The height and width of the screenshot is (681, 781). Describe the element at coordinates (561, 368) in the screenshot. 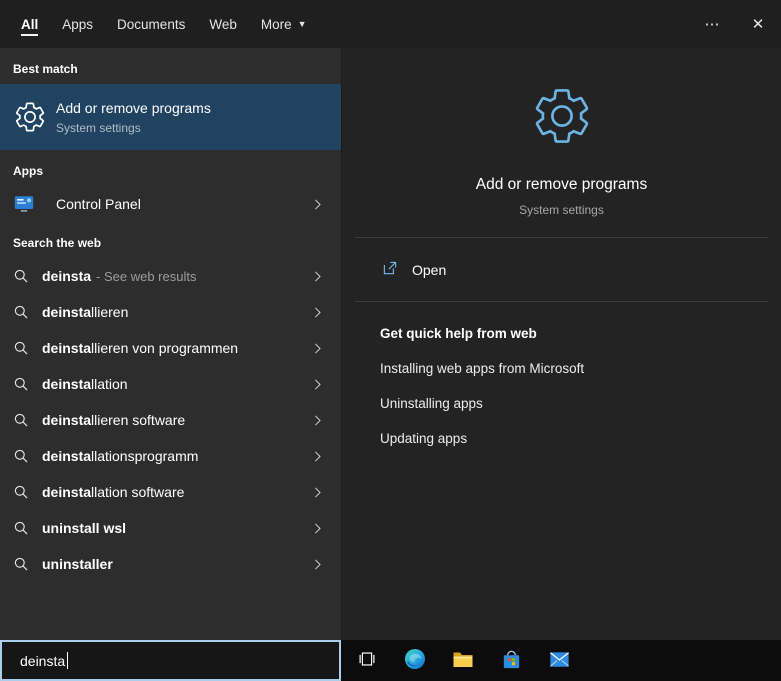

I see `help-link-installing-web-apps: Installing web apps from Microsoft` at that location.